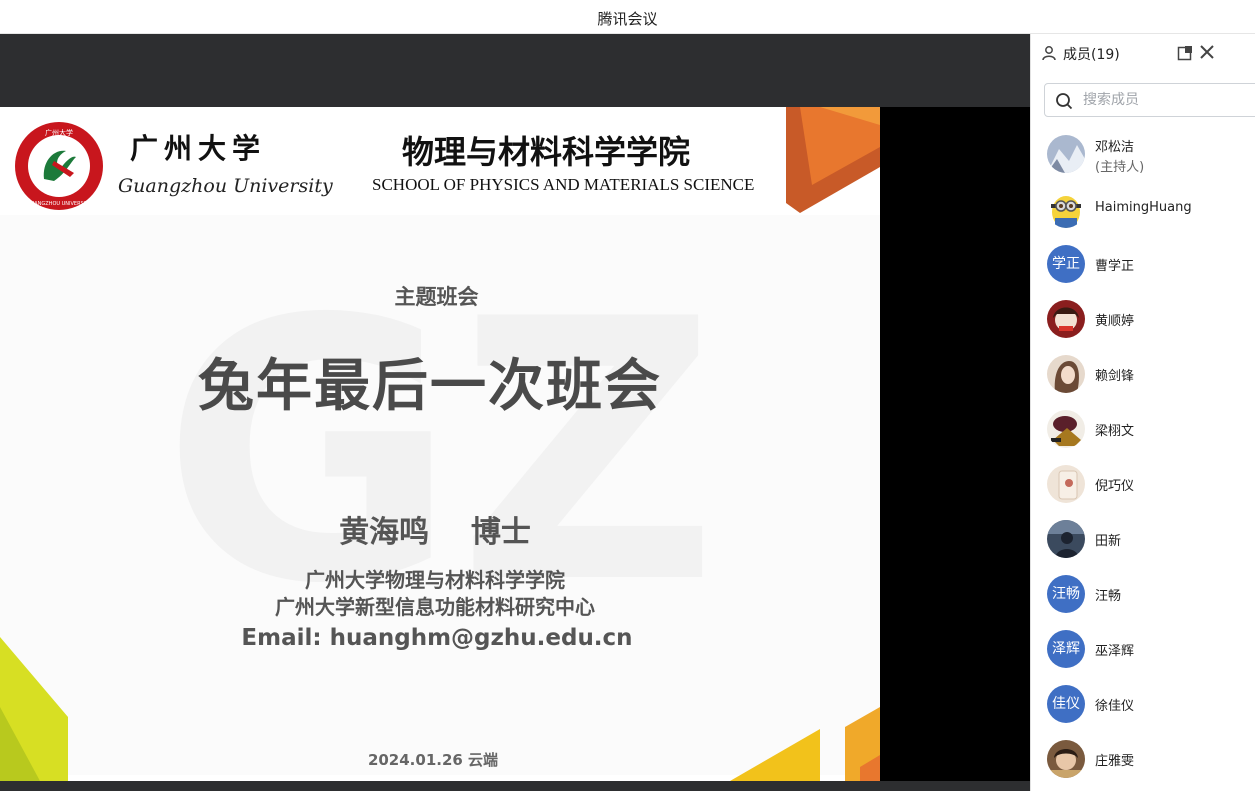  Describe the element at coordinates (1066, 649) in the screenshot. I see `avatar: 泽辉` at that location.